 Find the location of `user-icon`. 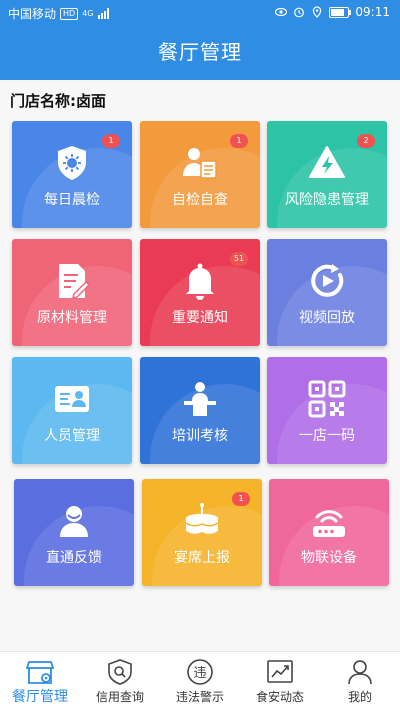

user-icon is located at coordinates (360, 672).